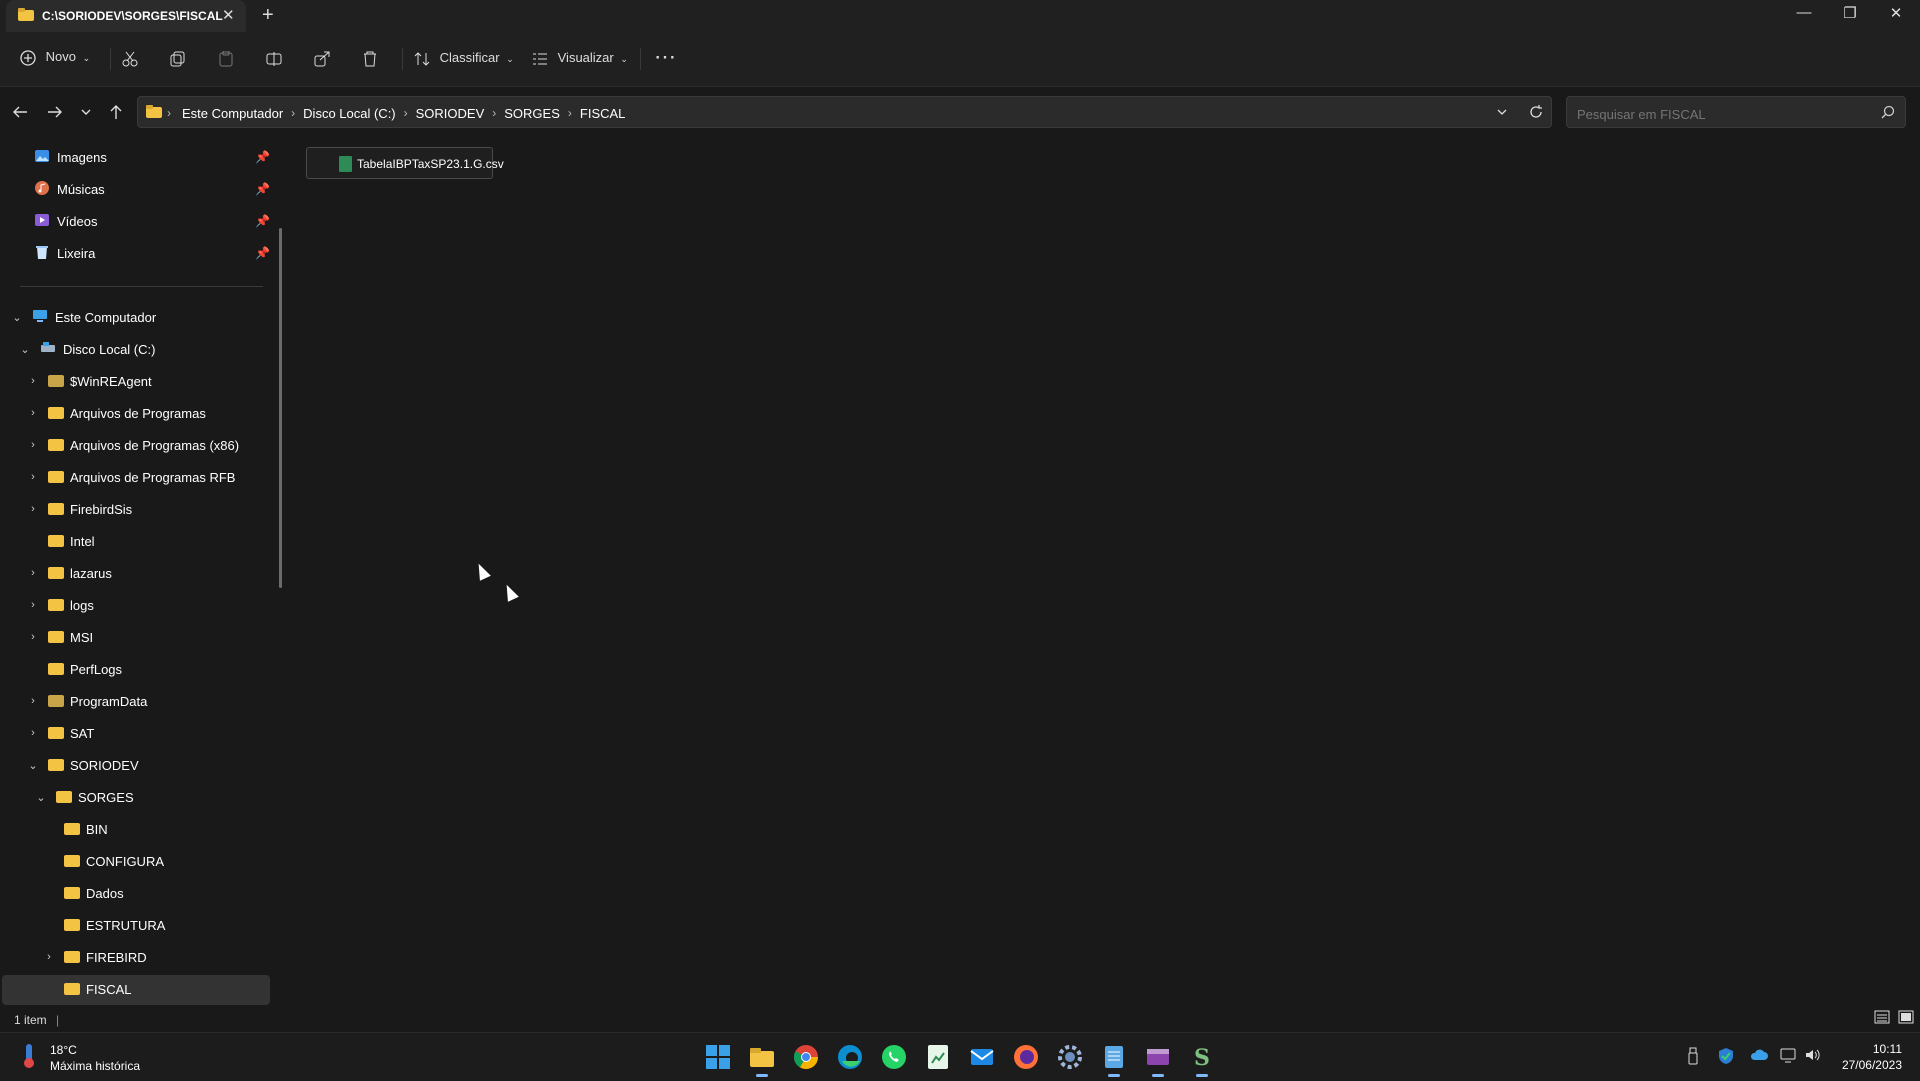 The width and height of the screenshot is (1920, 1081). Describe the element at coordinates (116, 413) in the screenshot. I see `sidebar-folder-arquivos-de-programas: › Arquivos de Programas` at that location.